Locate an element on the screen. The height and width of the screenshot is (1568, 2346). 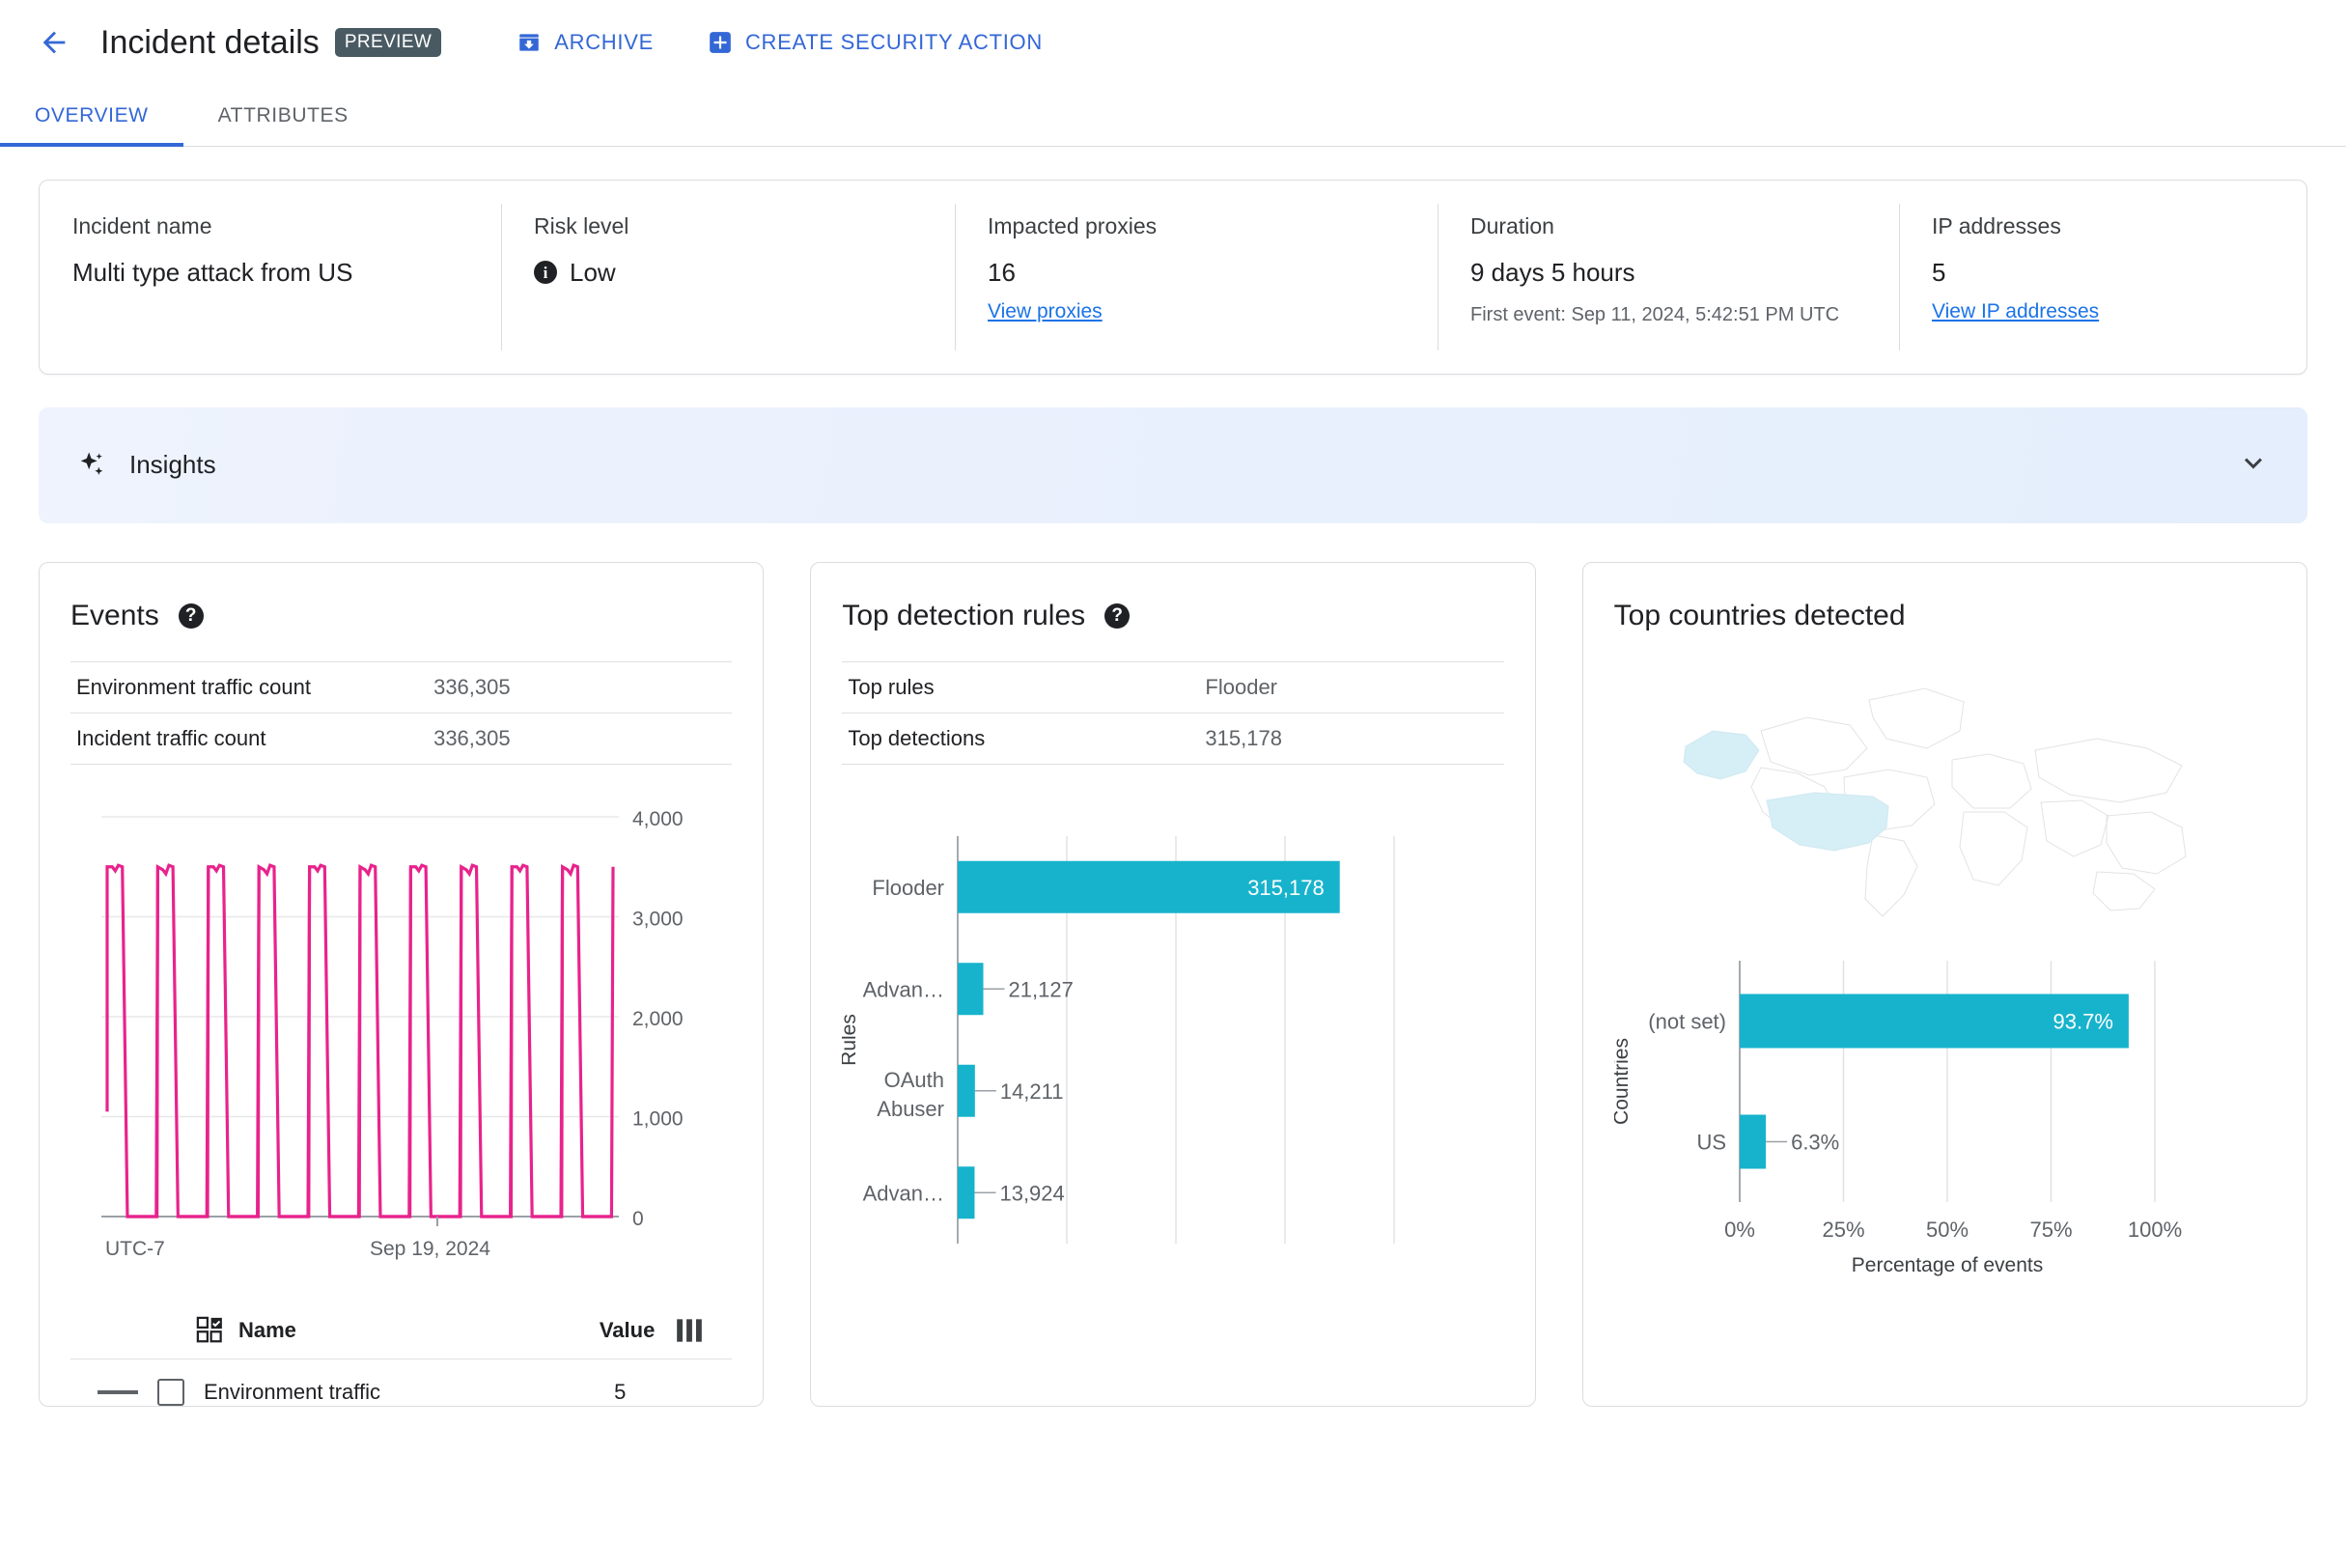
svg-text: Flooder is located at coordinates (909, 887).